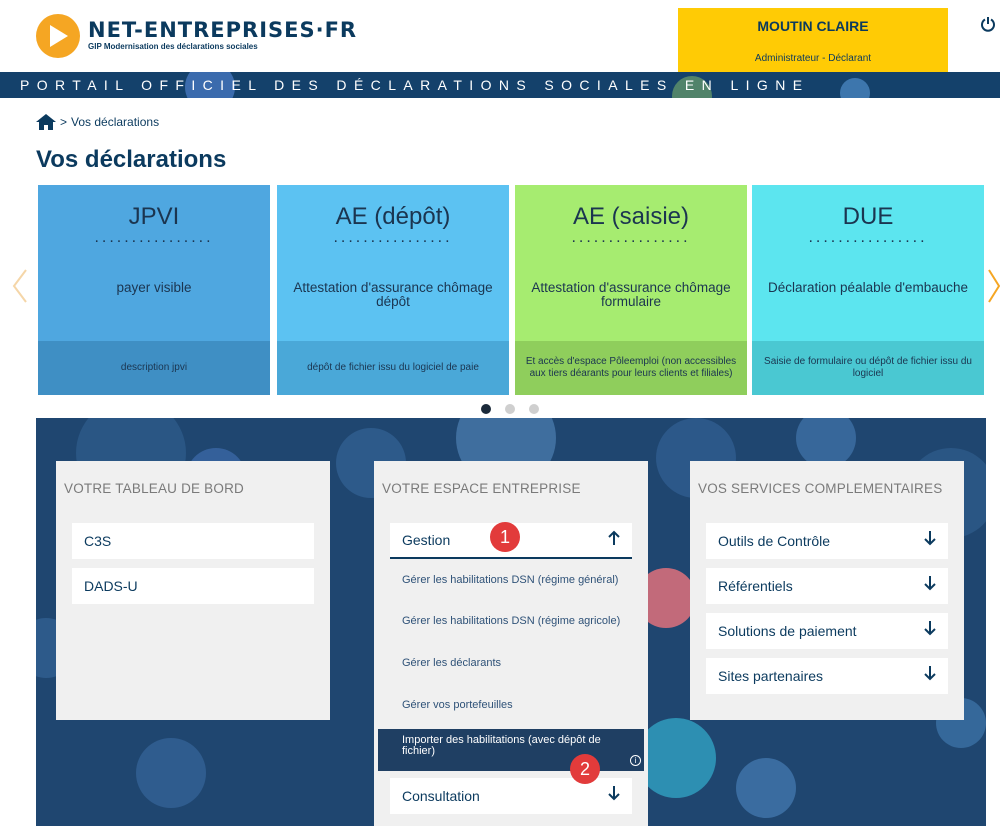  Describe the element at coordinates (771, 676) in the screenshot. I see `item-label: Sites partenaires` at that location.